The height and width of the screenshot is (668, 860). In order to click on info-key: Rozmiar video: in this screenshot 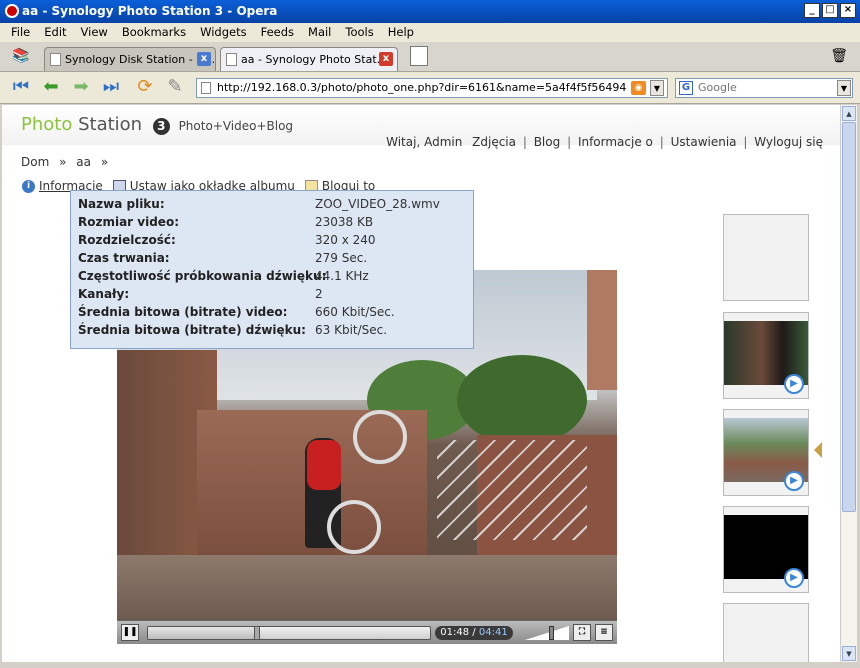, I will do `click(128, 222)`.